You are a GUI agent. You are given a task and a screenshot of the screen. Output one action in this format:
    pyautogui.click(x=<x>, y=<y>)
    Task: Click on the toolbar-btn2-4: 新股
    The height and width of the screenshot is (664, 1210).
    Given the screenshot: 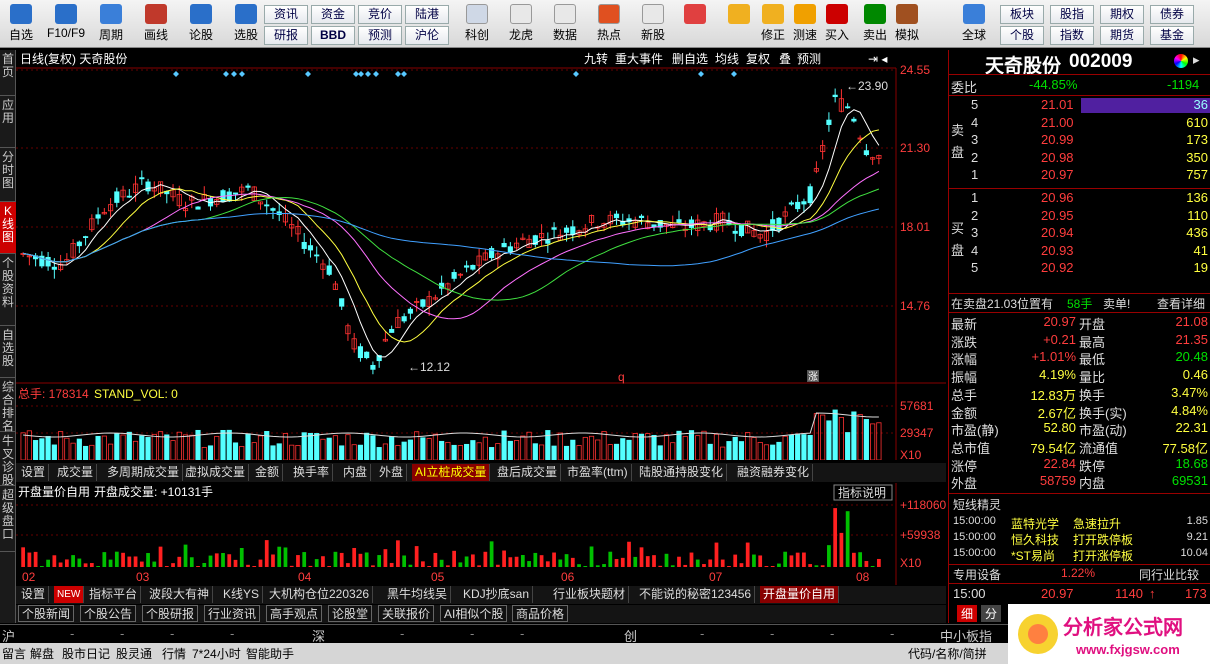 What is the action you would take?
    pyautogui.click(x=653, y=25)
    